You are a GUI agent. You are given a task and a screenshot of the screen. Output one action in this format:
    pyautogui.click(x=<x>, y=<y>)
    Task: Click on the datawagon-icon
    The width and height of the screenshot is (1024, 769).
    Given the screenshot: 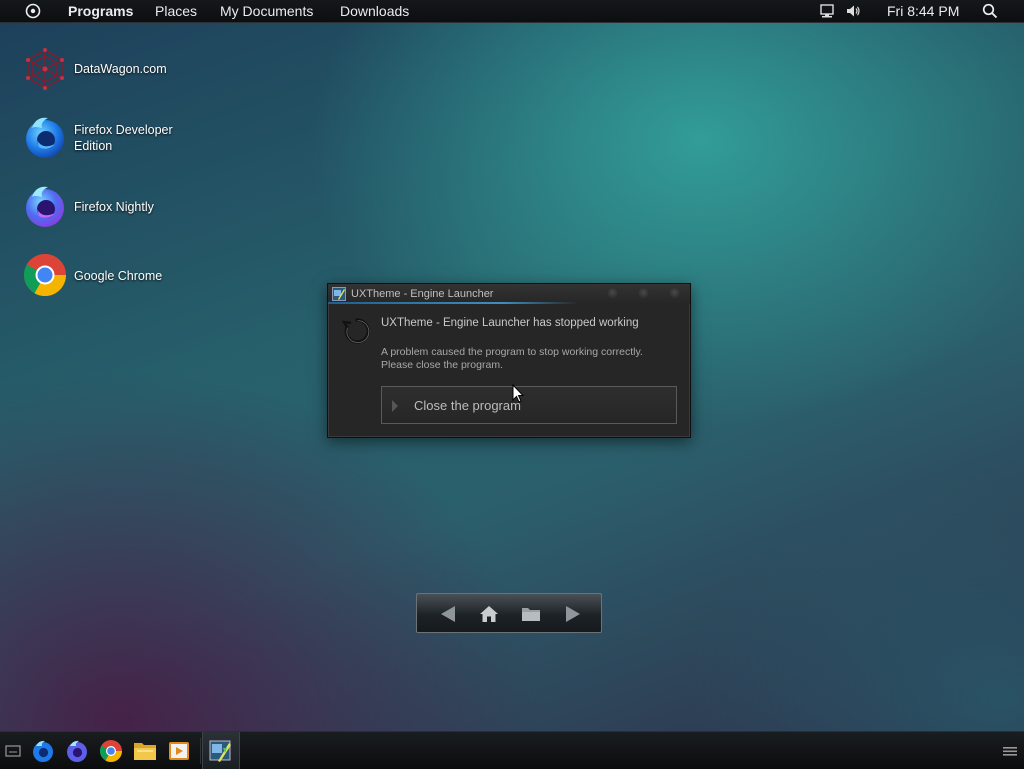 What is the action you would take?
    pyautogui.click(x=45, y=69)
    